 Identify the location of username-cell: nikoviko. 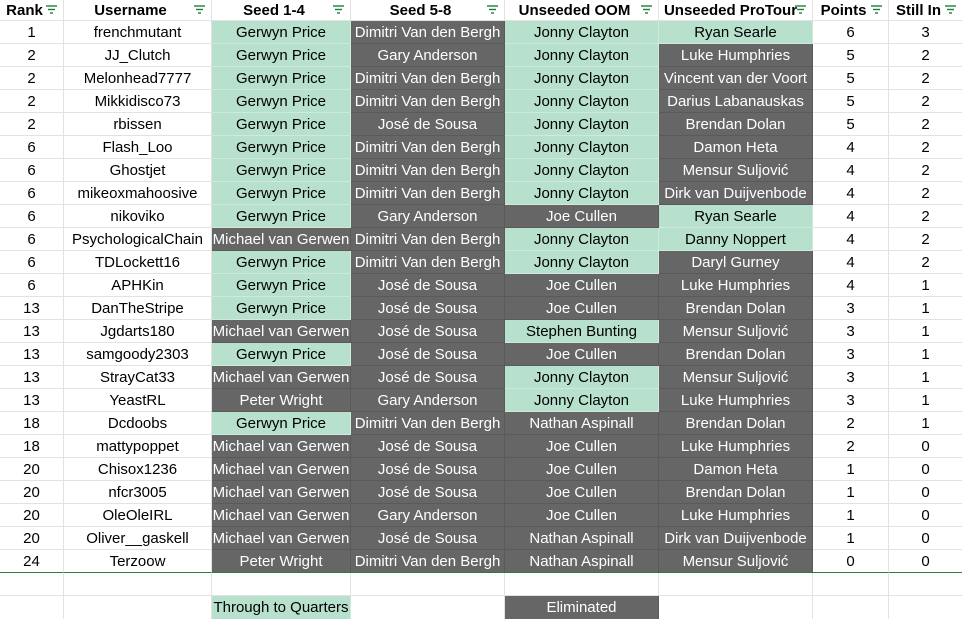
(138, 216).